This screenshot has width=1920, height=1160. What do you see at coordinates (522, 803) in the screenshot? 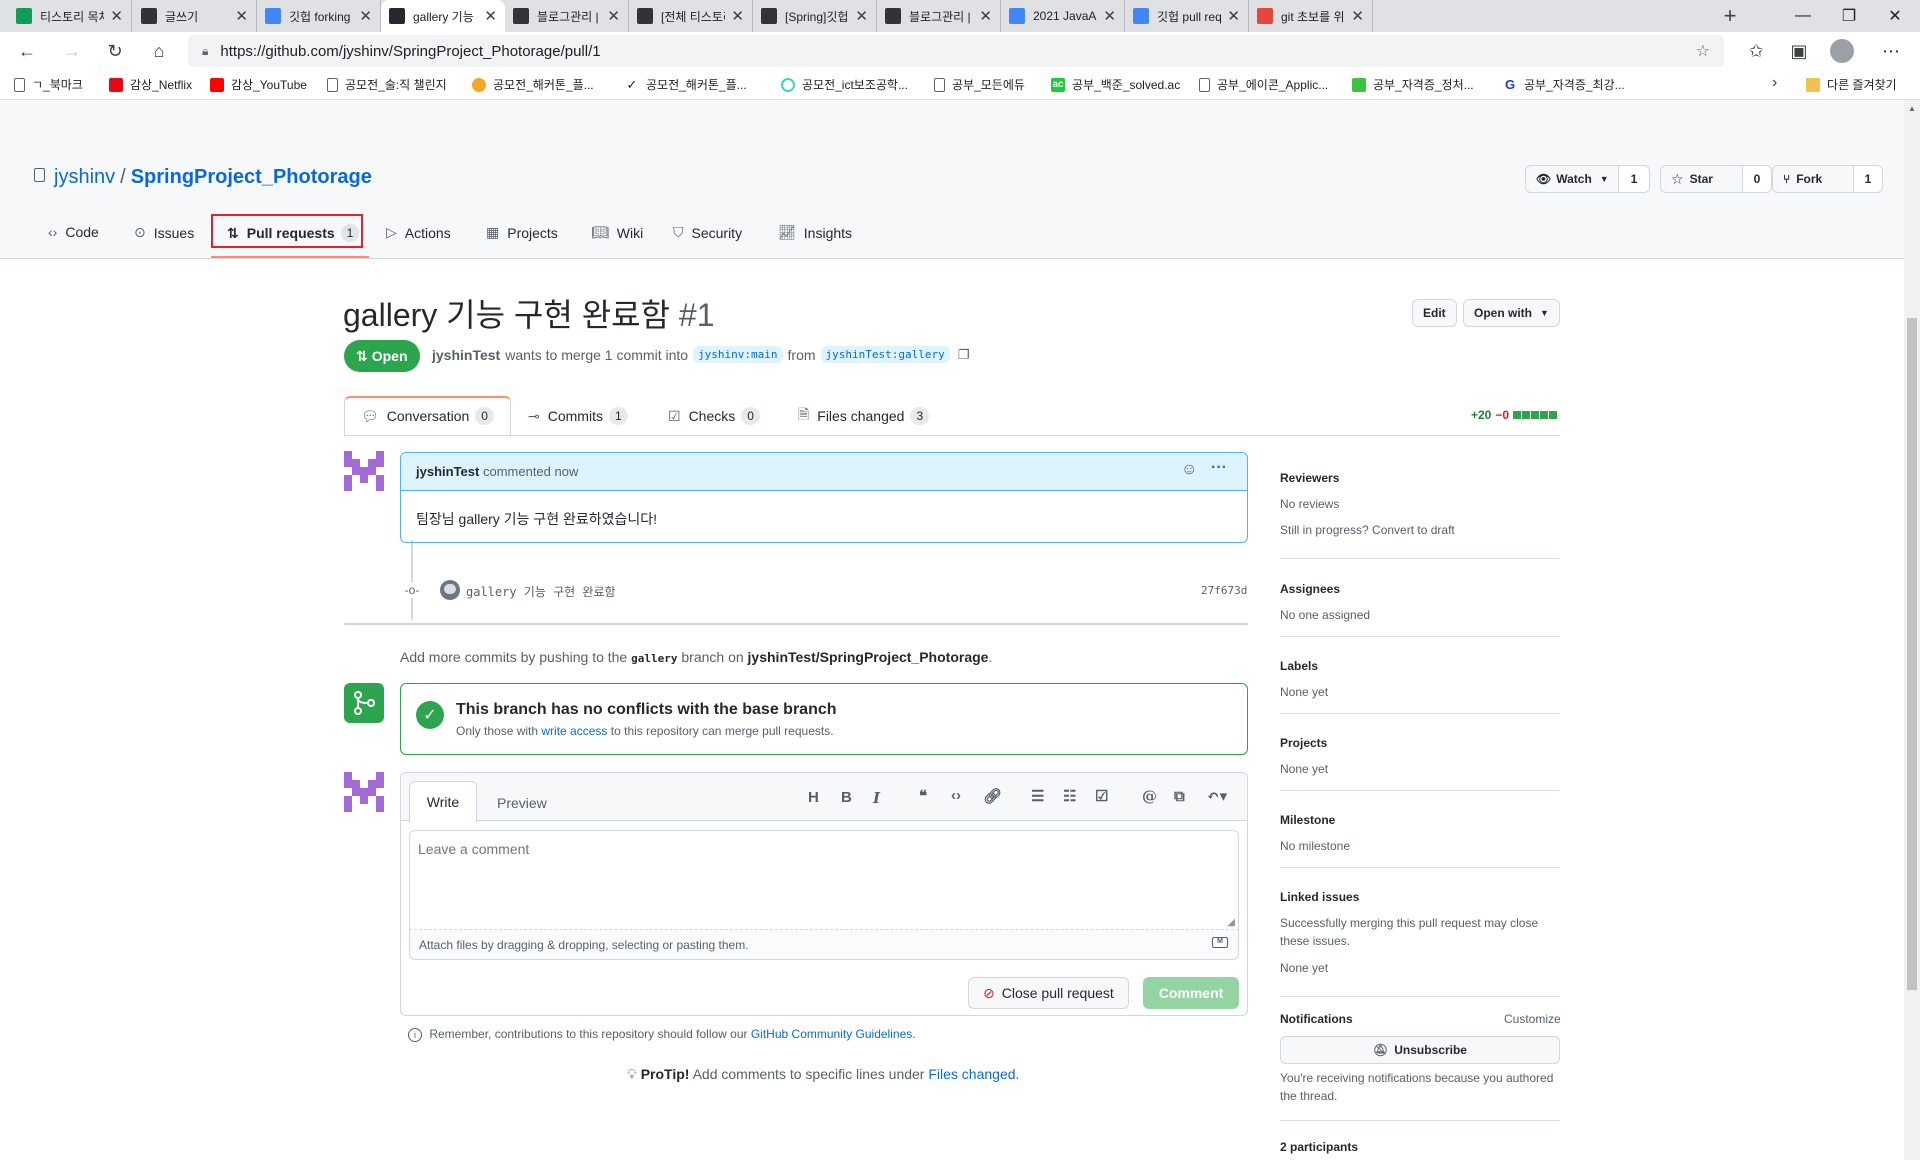
I see `preview-tab: Preview` at bounding box center [522, 803].